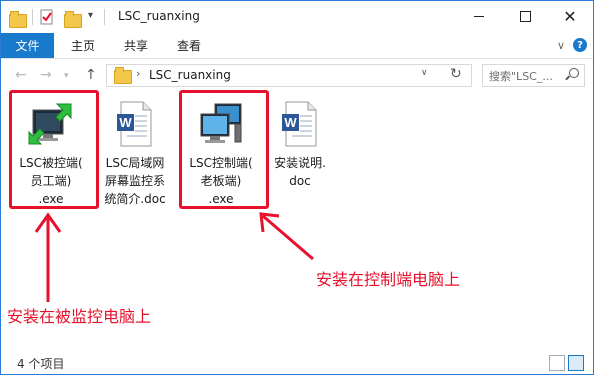  What do you see at coordinates (388, 279) in the screenshot?
I see `annotation-control: 安装在控制端电脑上` at bounding box center [388, 279].